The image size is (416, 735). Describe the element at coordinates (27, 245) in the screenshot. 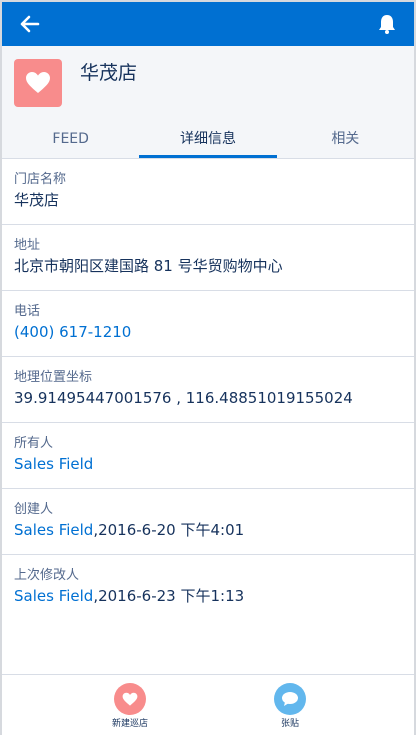

I see `field-label: 地址` at that location.